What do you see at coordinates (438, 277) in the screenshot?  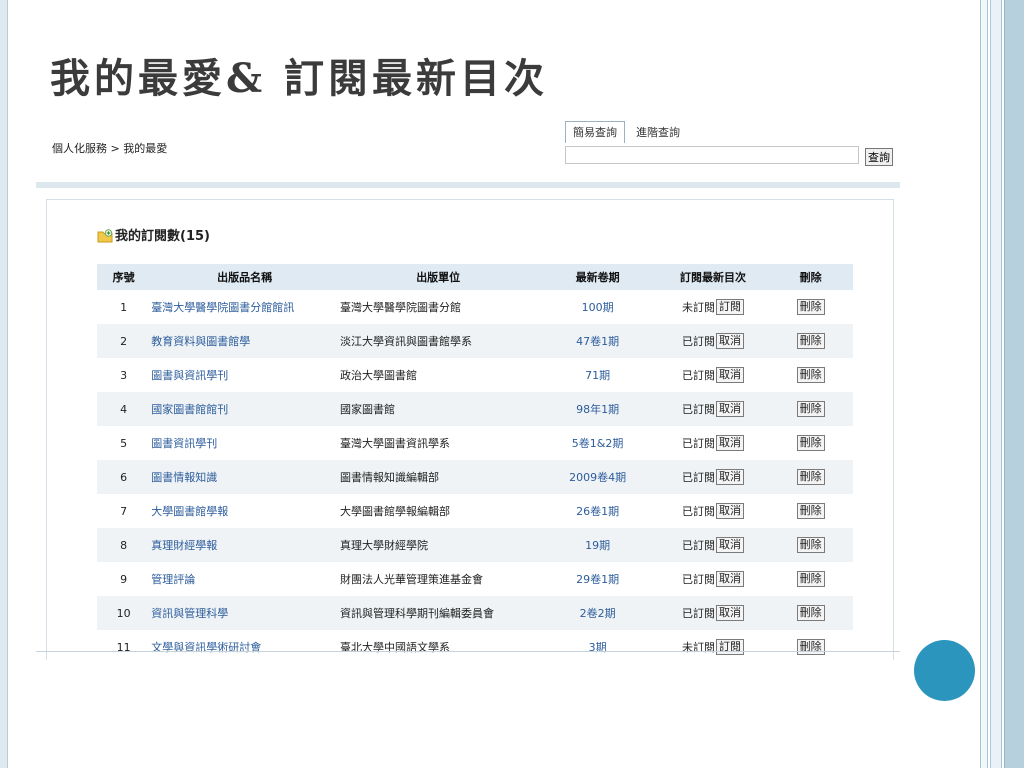 I see `header-publisher: 出版單位` at bounding box center [438, 277].